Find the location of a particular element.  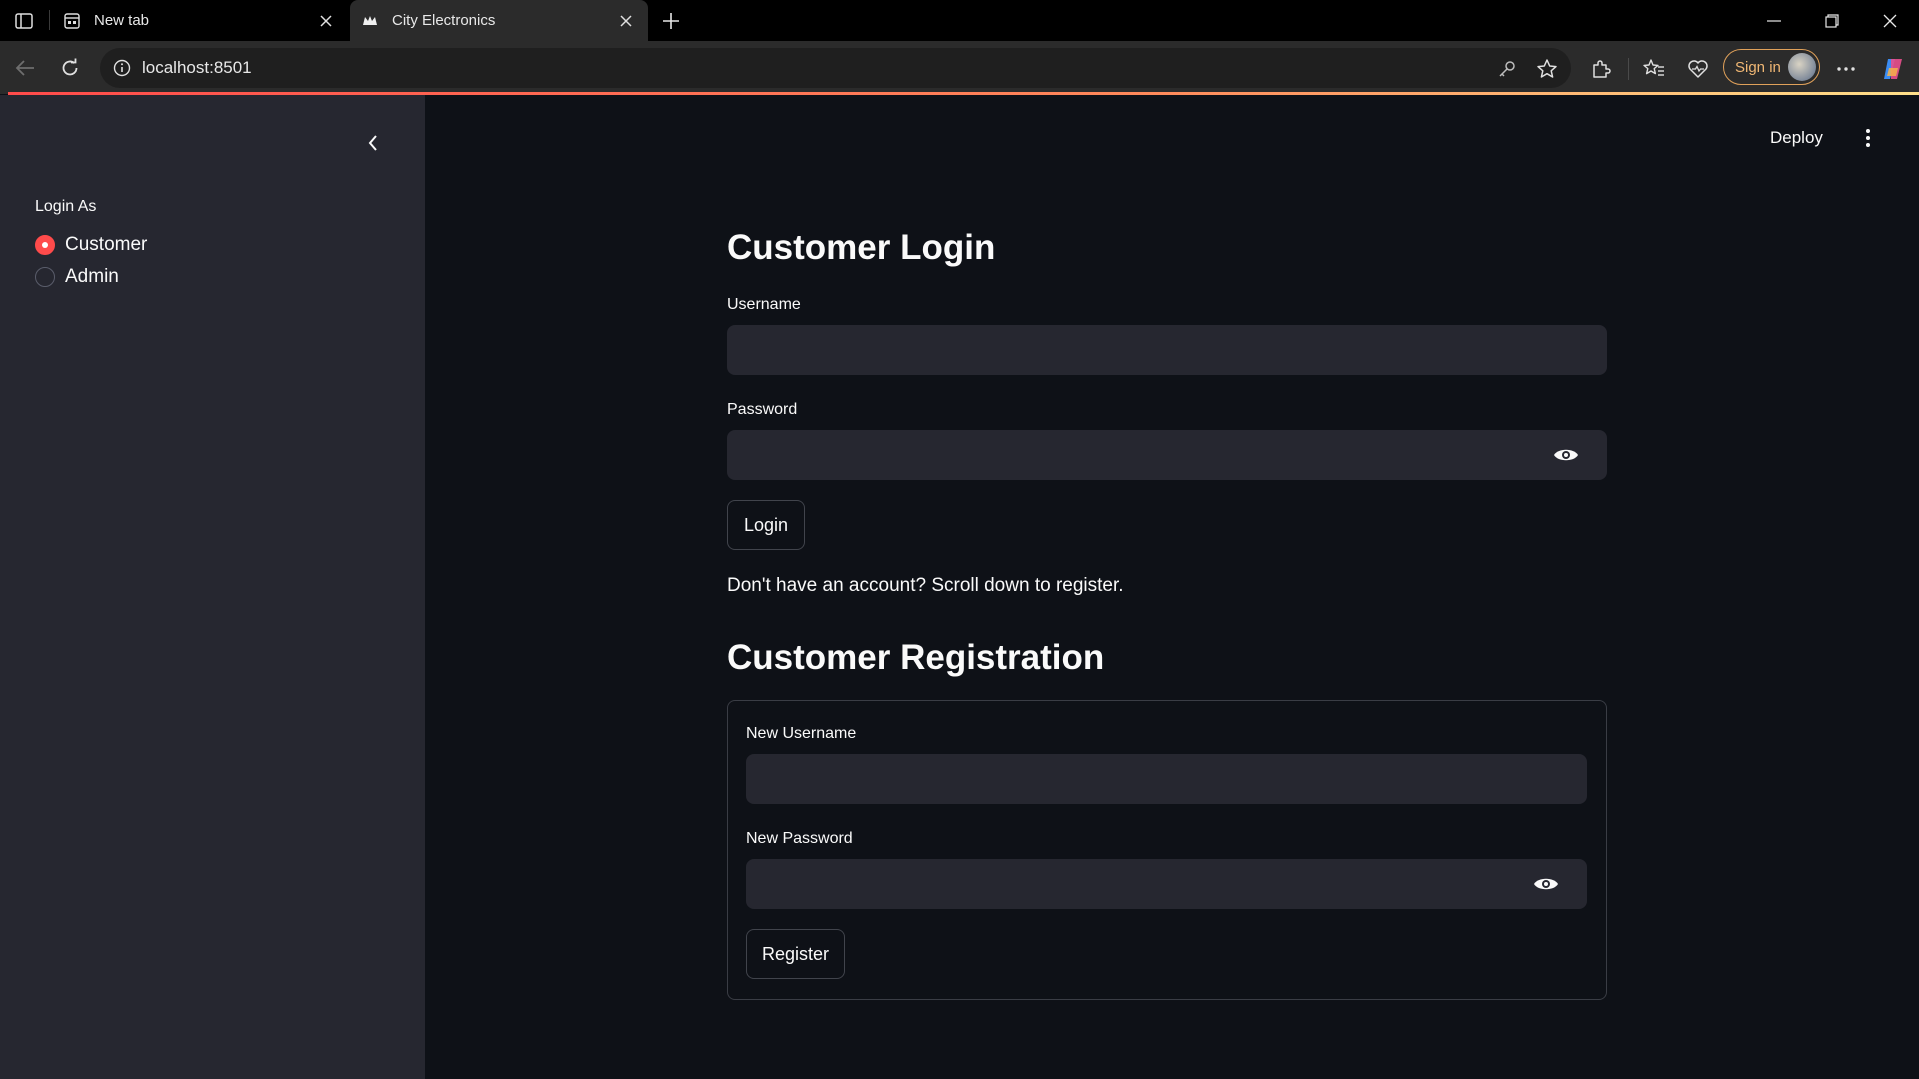

login-as-label: Login As is located at coordinates (66, 206).